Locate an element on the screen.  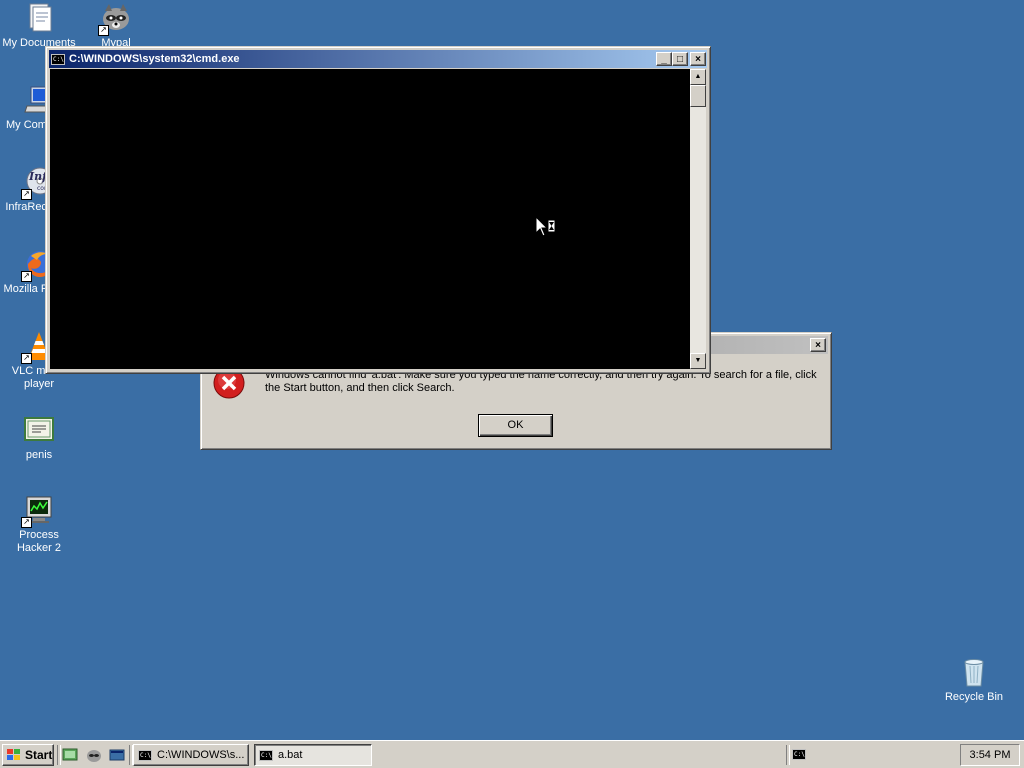
desktop-icon-mypal: ↗ Mypal is located at coordinates (116, 26).